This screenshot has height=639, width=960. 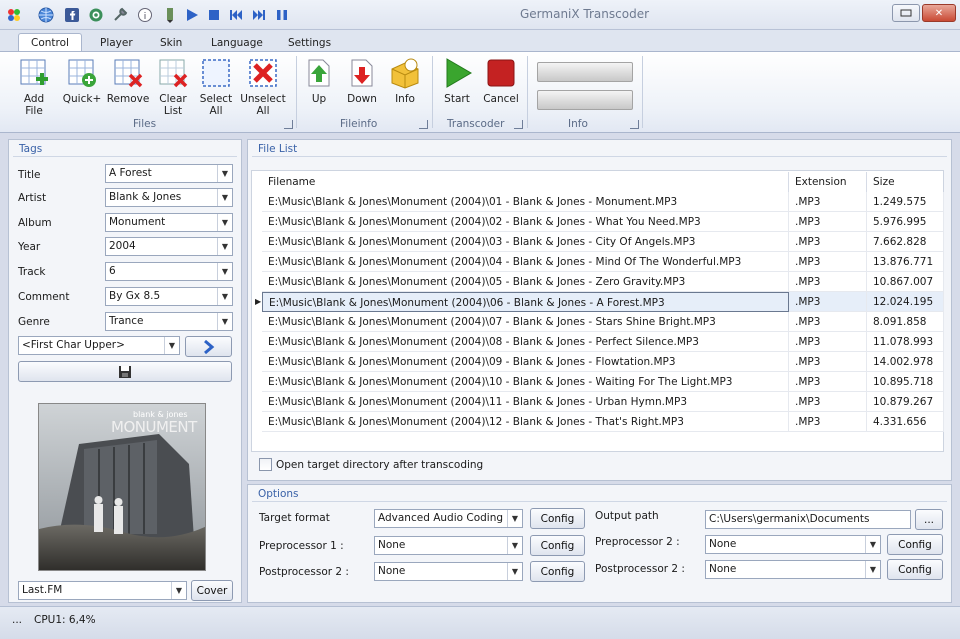 I want to click on app-logo-icon, so click(x=14, y=15).